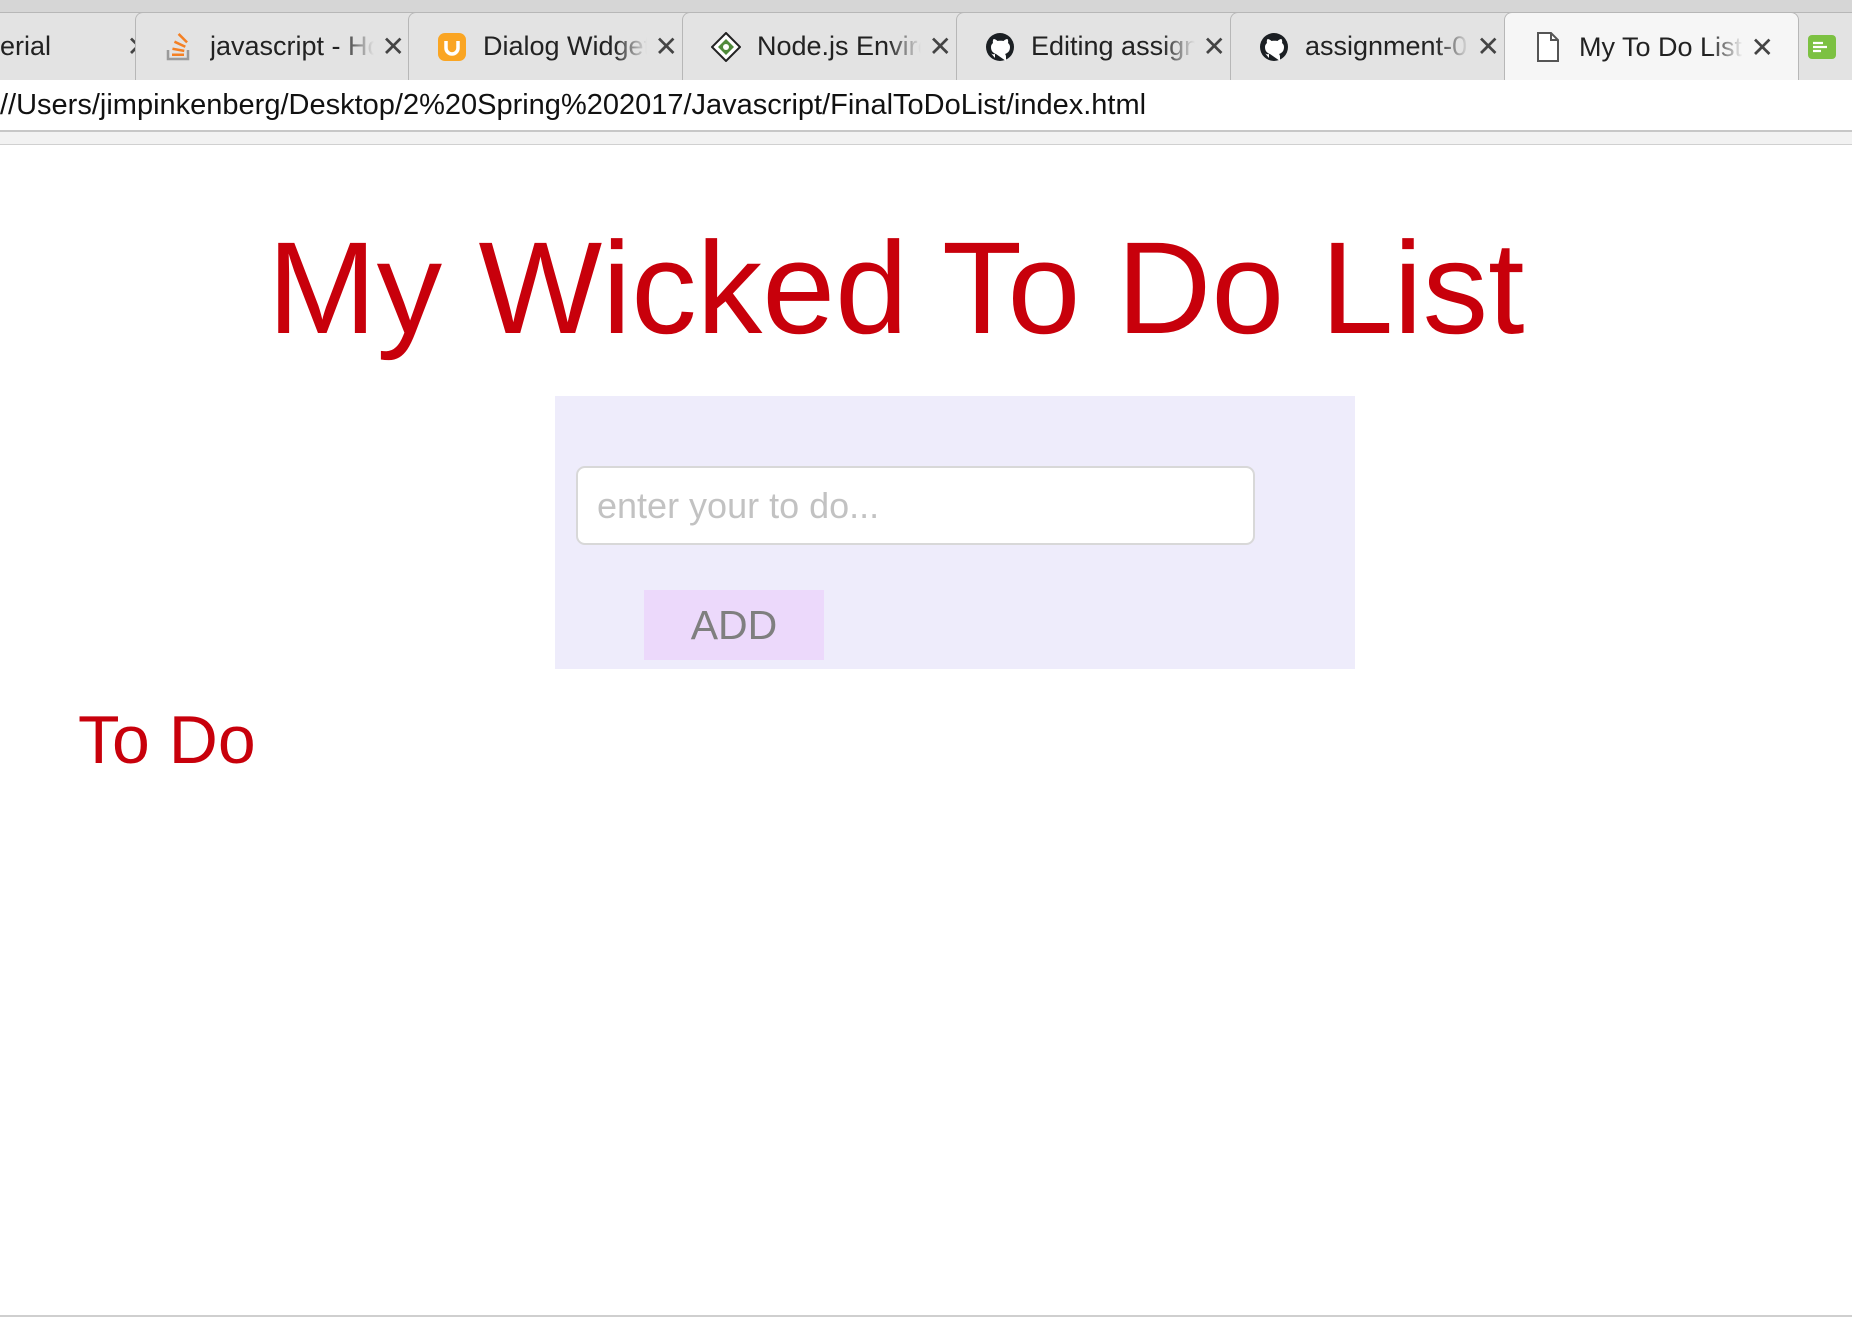 The width and height of the screenshot is (1852, 1322). Describe the element at coordinates (167, 740) in the screenshot. I see `todo-section-heading: To Do` at that location.